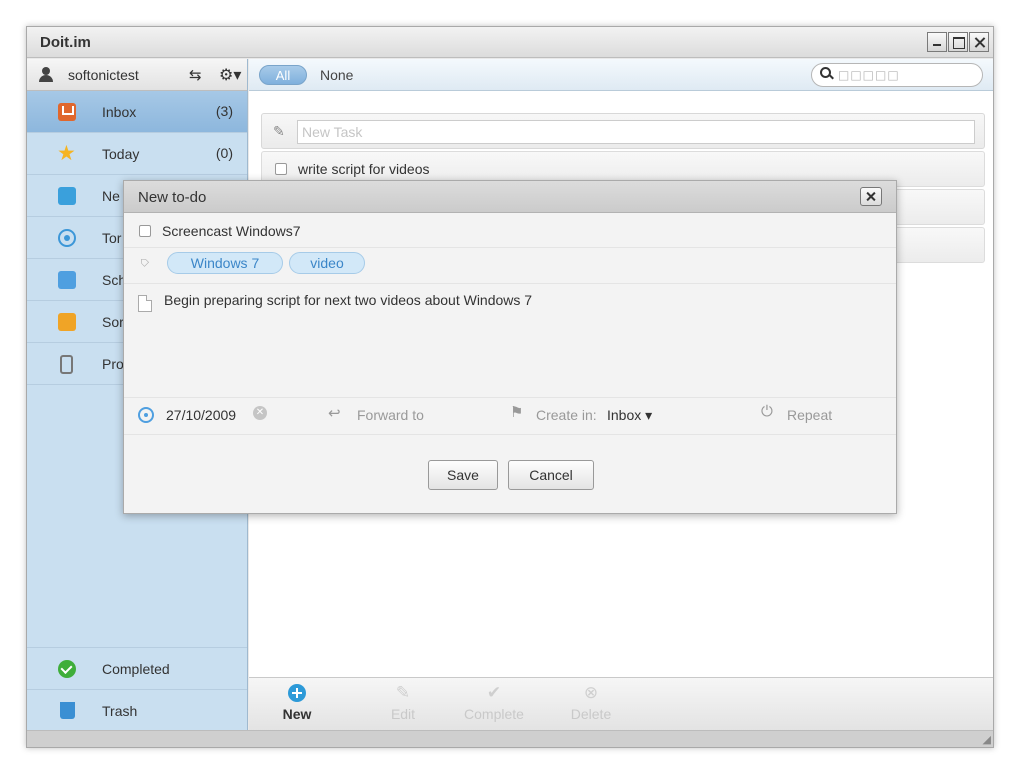  I want to click on sidebar-item-trash: Trash, so click(137, 710).